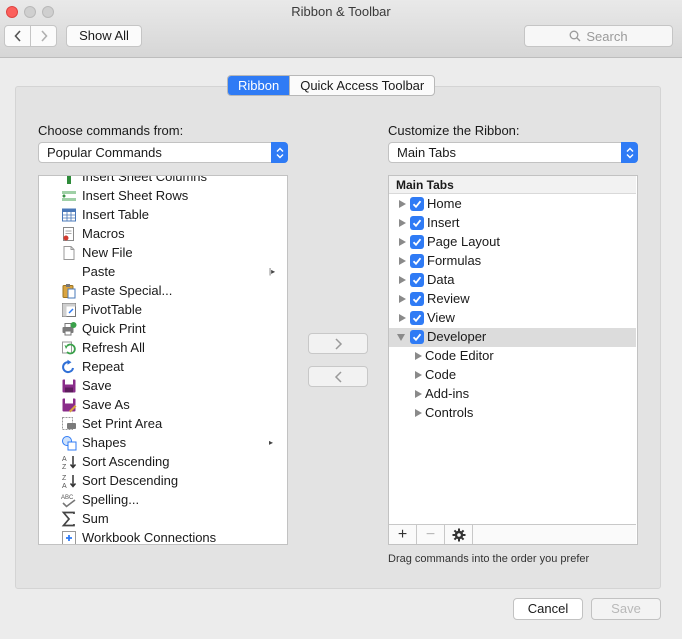 This screenshot has height=639, width=682. I want to click on commands-source-dropdown: Popular Commands, so click(163, 152).